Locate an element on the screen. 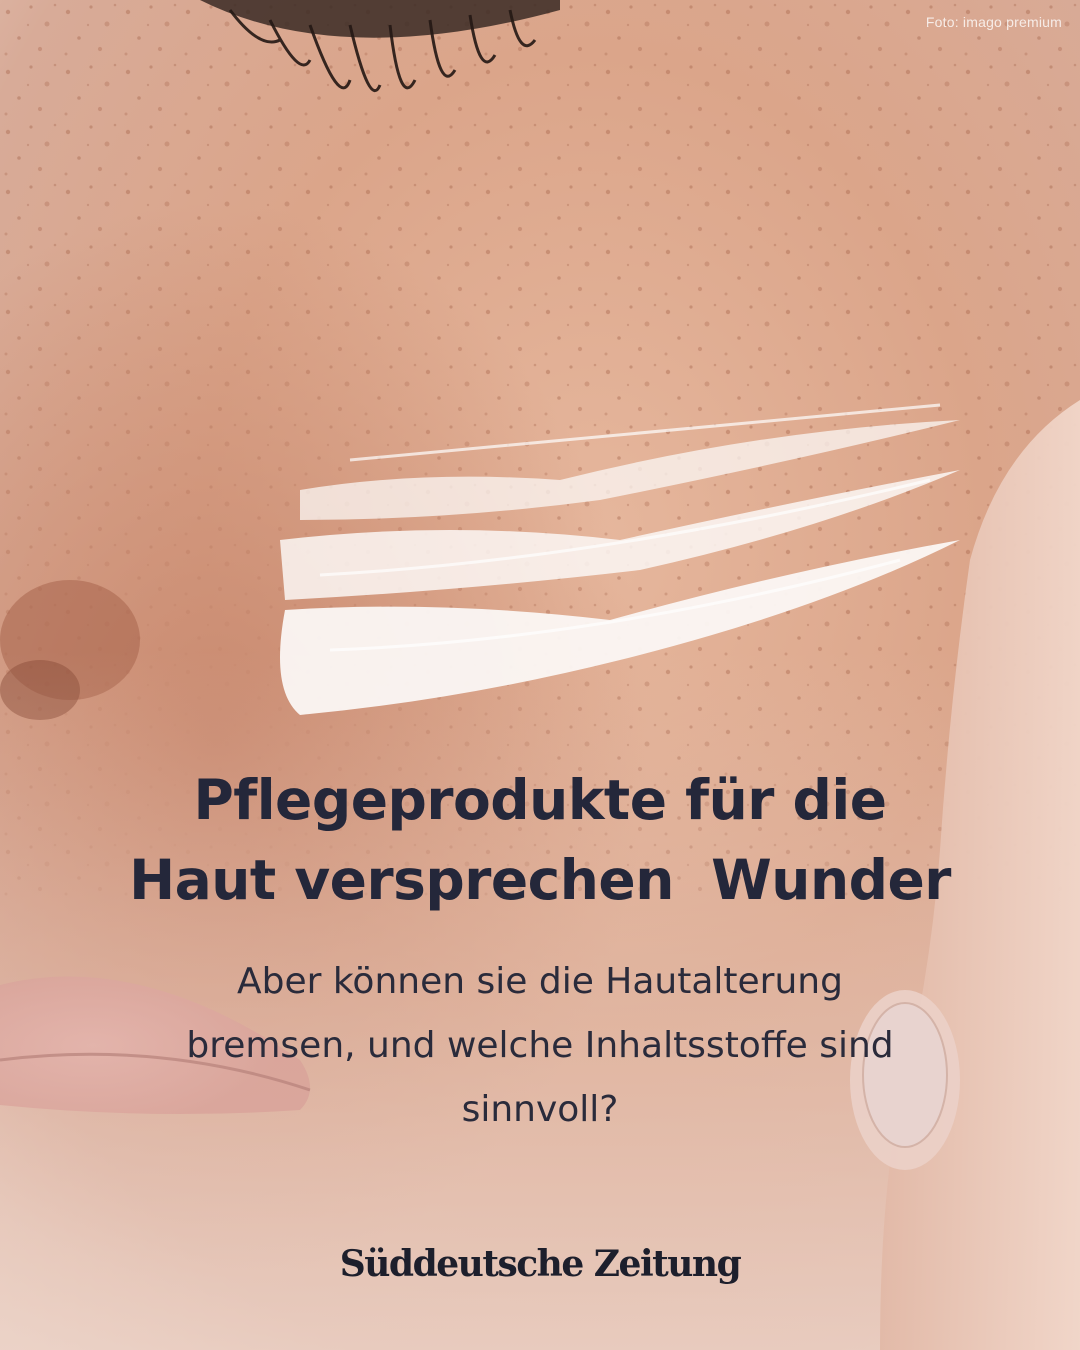  subheadline-line-3: sinnvoll? is located at coordinates (540, 1109).